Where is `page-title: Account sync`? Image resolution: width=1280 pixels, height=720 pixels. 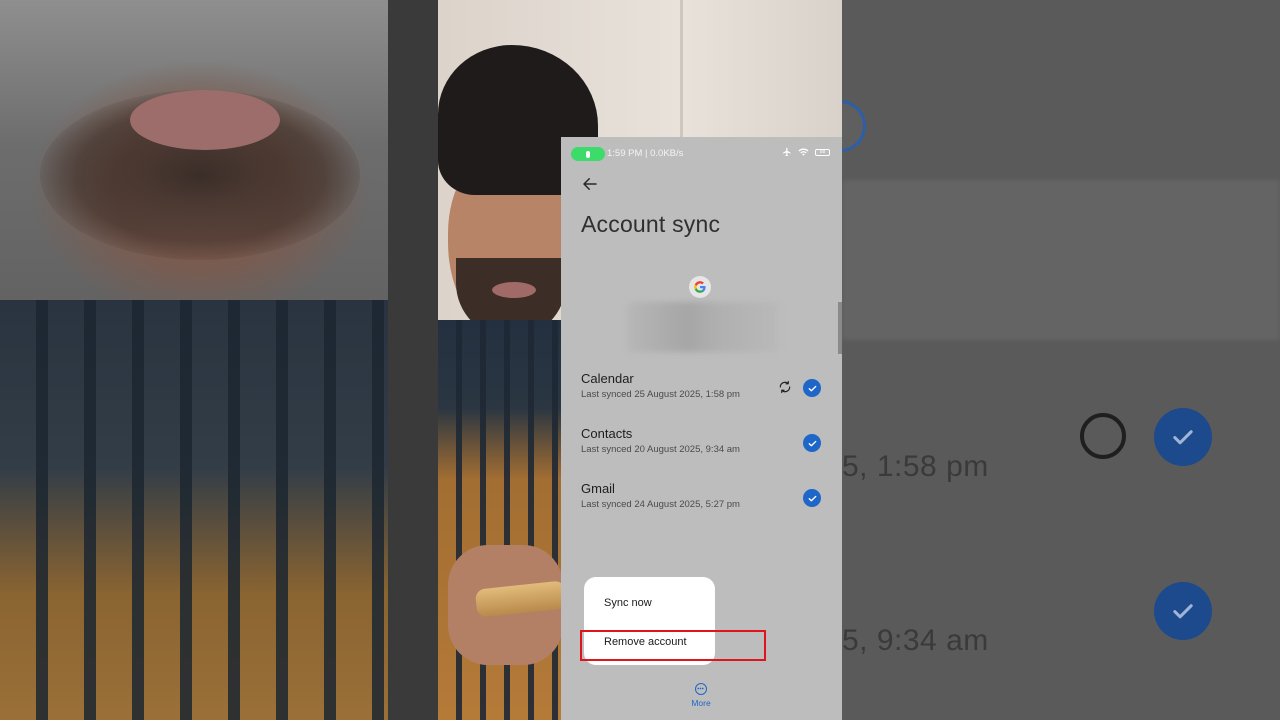
page-title: Account sync is located at coordinates (651, 224).